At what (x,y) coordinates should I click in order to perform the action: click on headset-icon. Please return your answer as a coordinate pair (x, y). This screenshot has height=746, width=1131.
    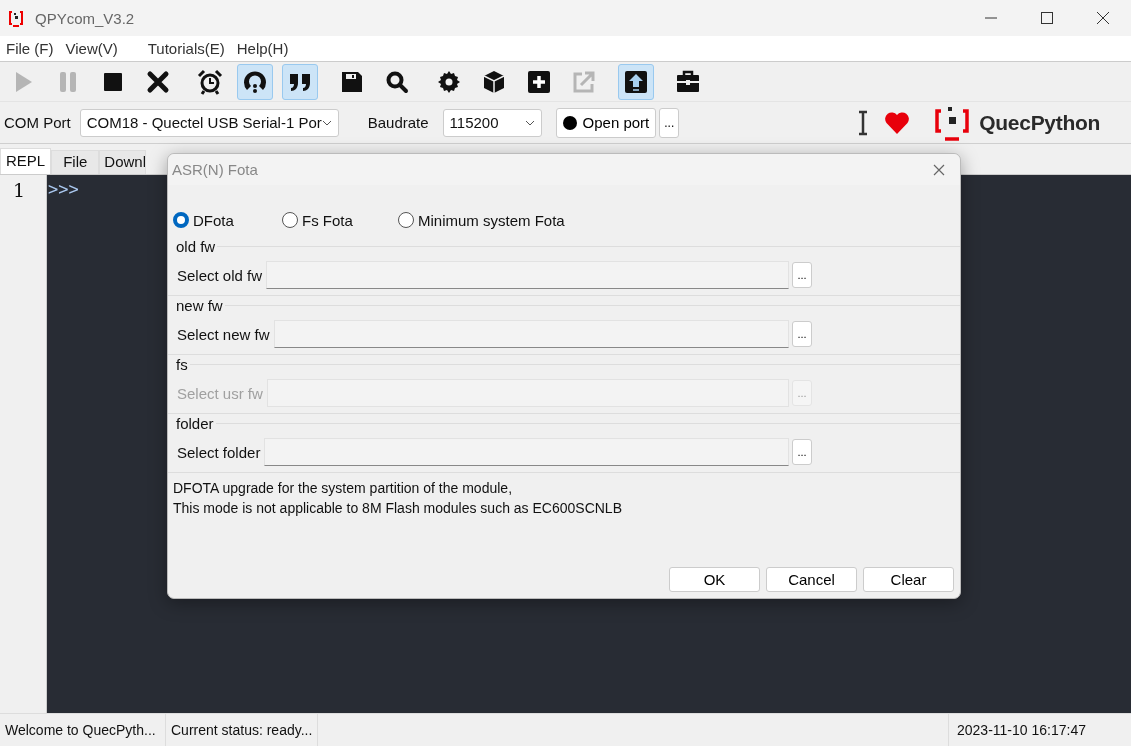
    Looking at the image, I should click on (255, 81).